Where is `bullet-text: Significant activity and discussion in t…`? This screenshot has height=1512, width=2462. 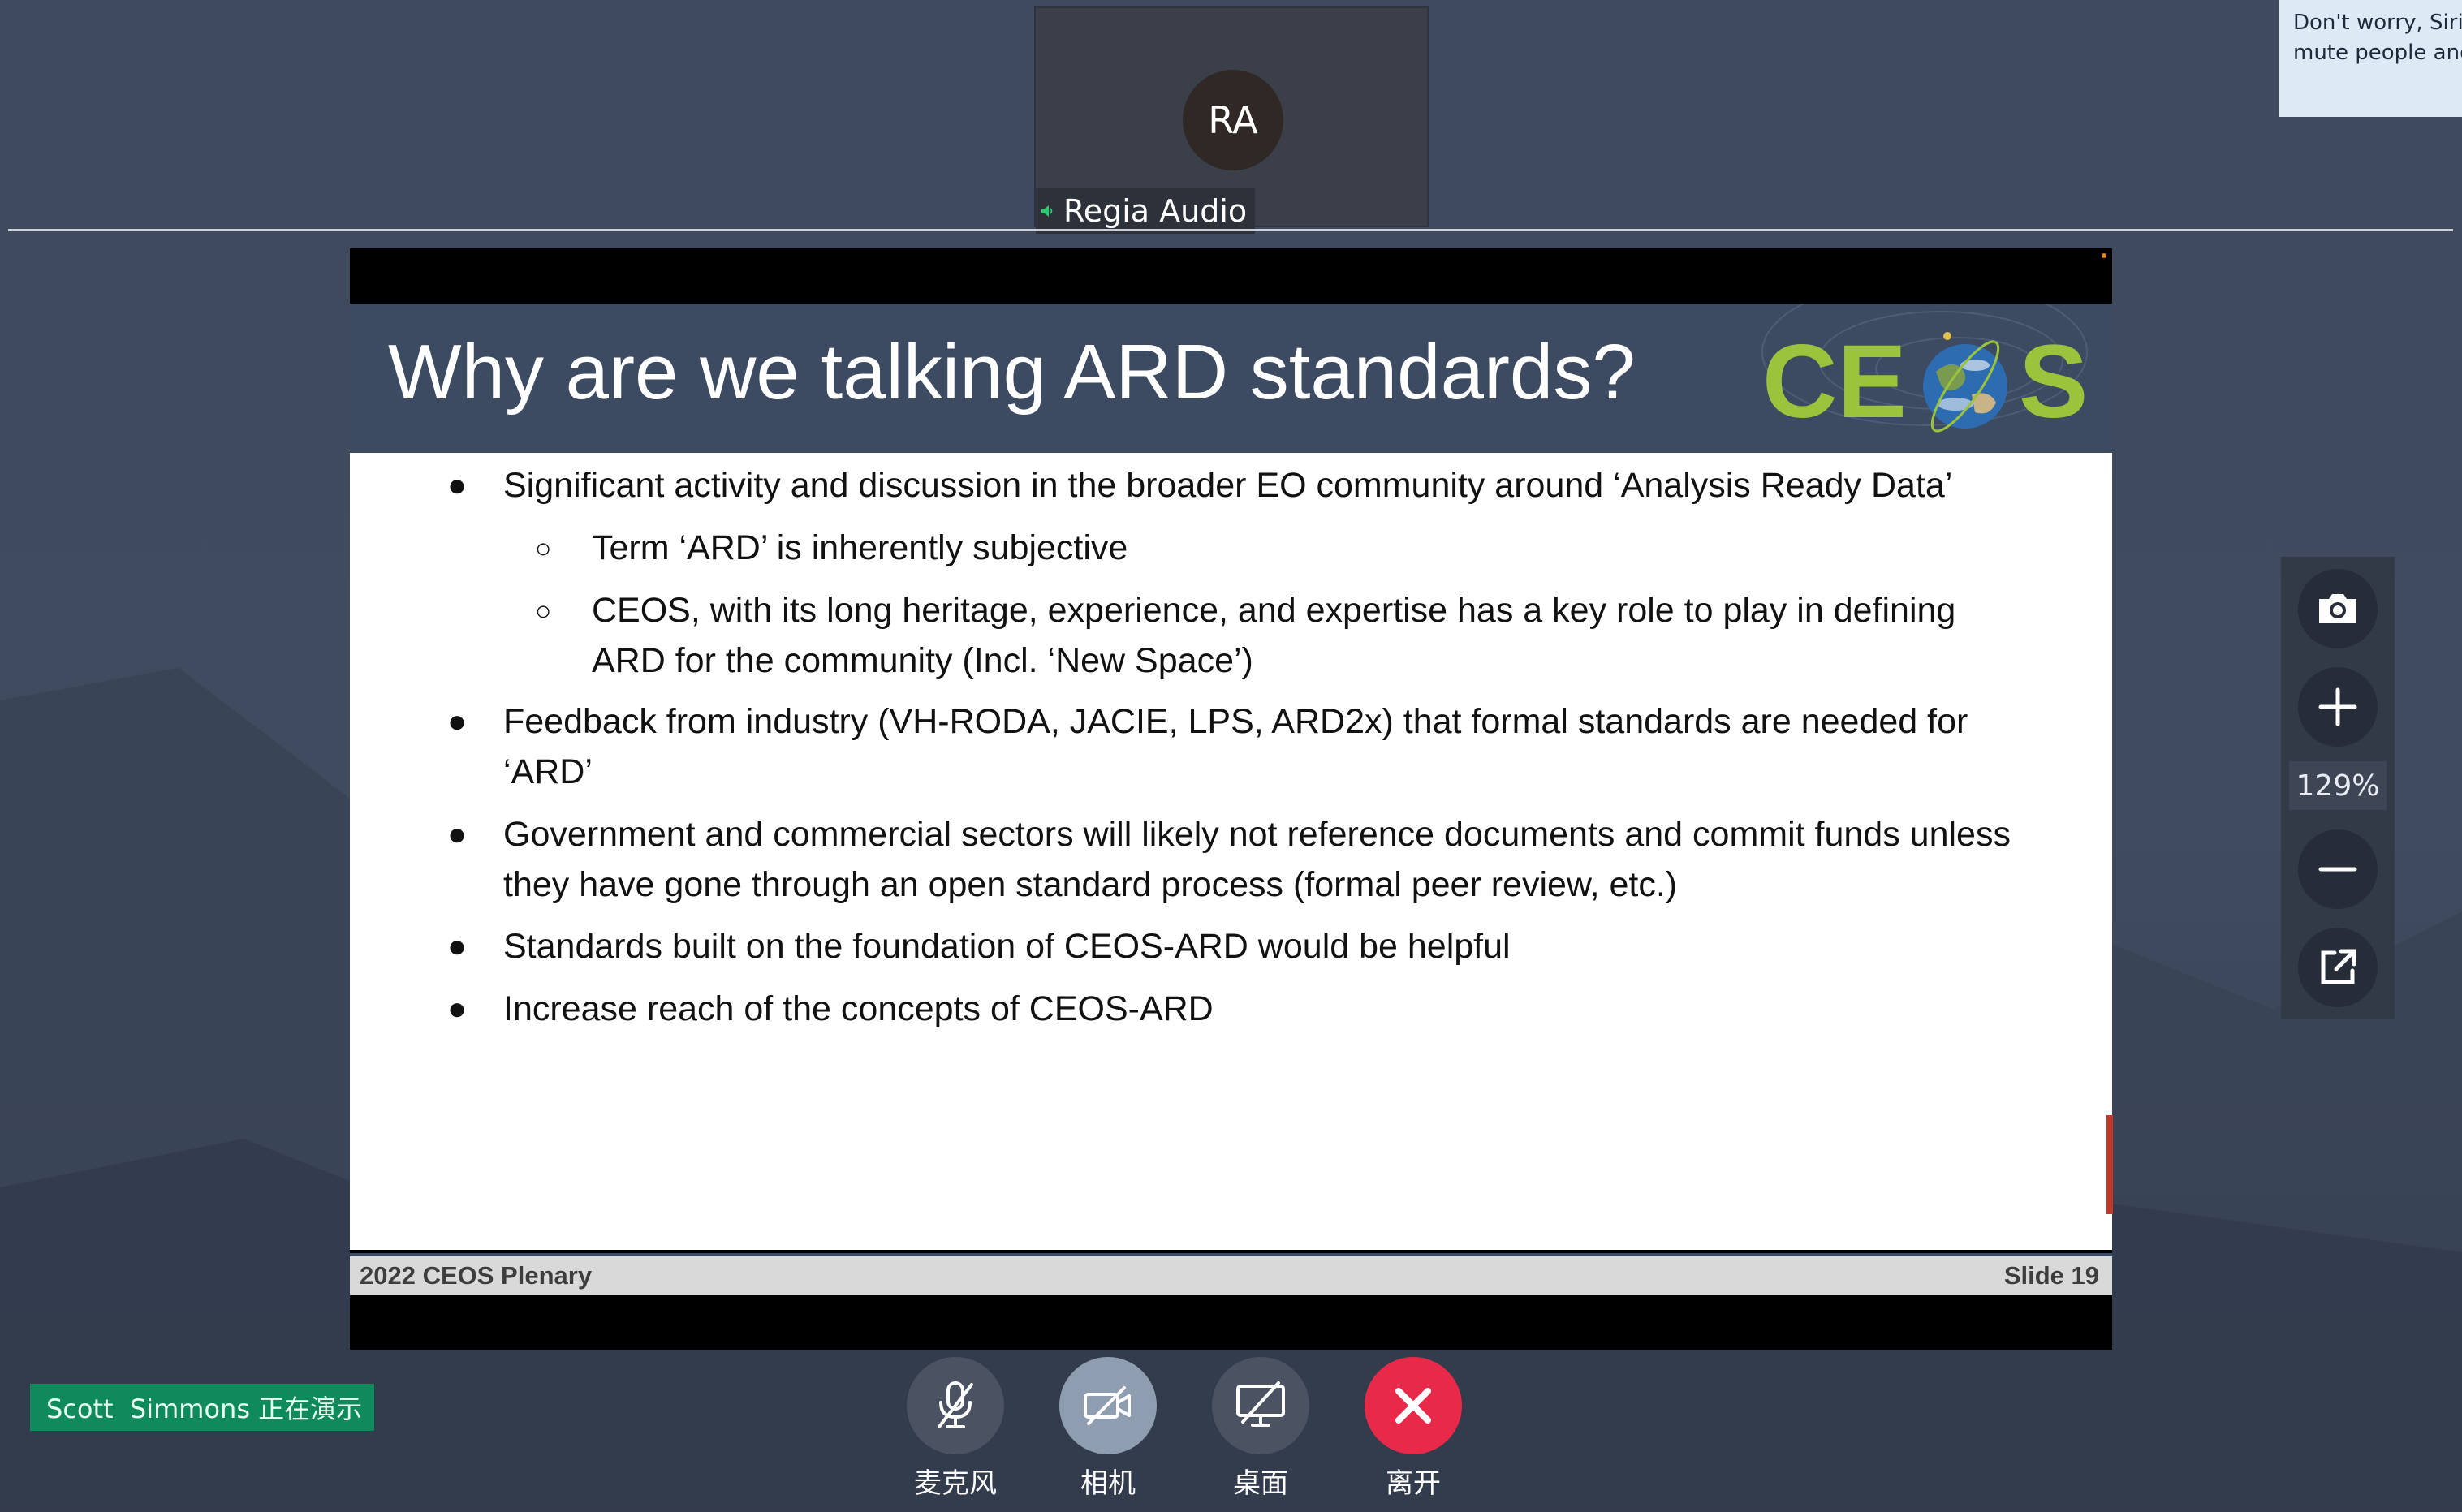 bullet-text: Significant activity and discussion in t… is located at coordinates (1228, 486).